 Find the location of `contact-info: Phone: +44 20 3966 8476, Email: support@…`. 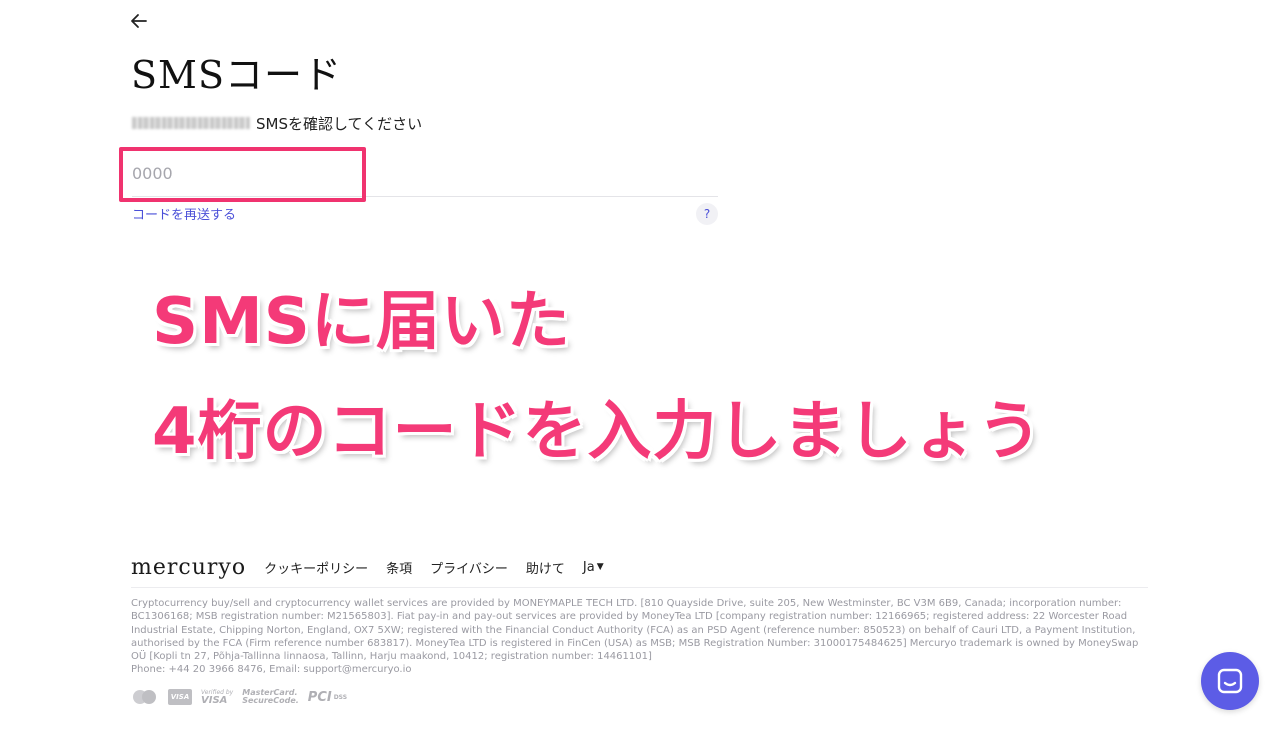

contact-info: Phone: +44 20 3966 8476, Email: support@… is located at coordinates (271, 670).